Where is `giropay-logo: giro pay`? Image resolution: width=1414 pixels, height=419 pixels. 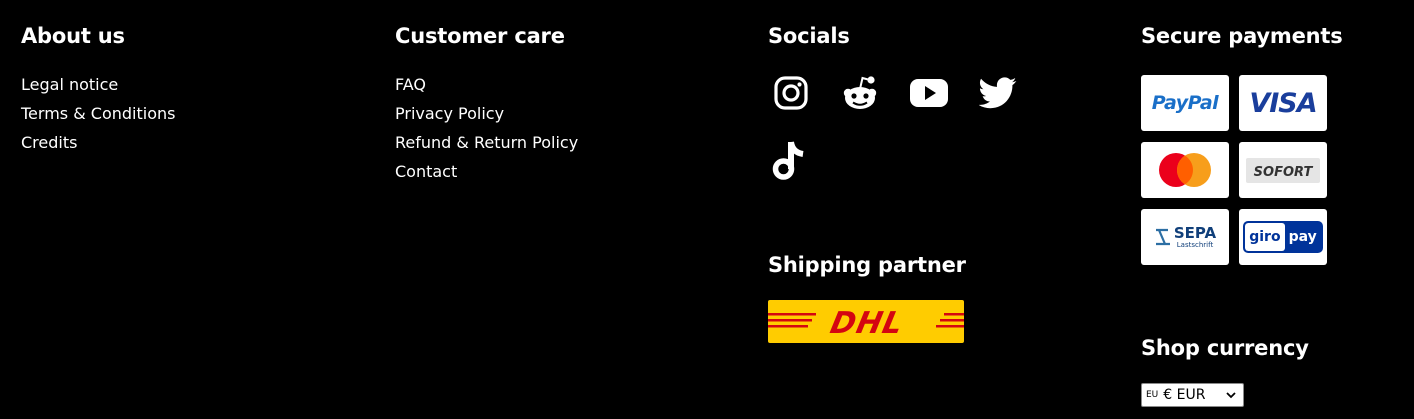
giropay-logo: giro pay is located at coordinates (1283, 237).